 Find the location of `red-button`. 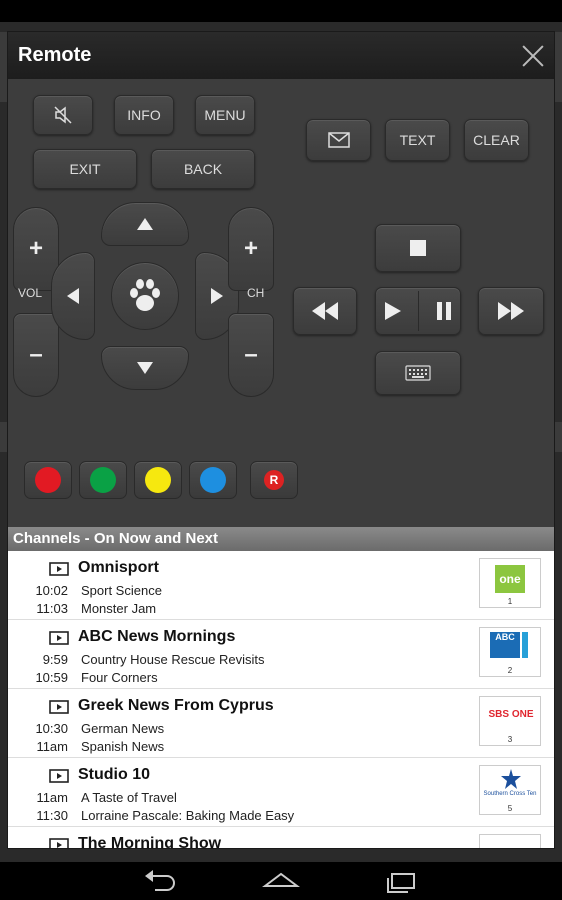

red-button is located at coordinates (48, 480).